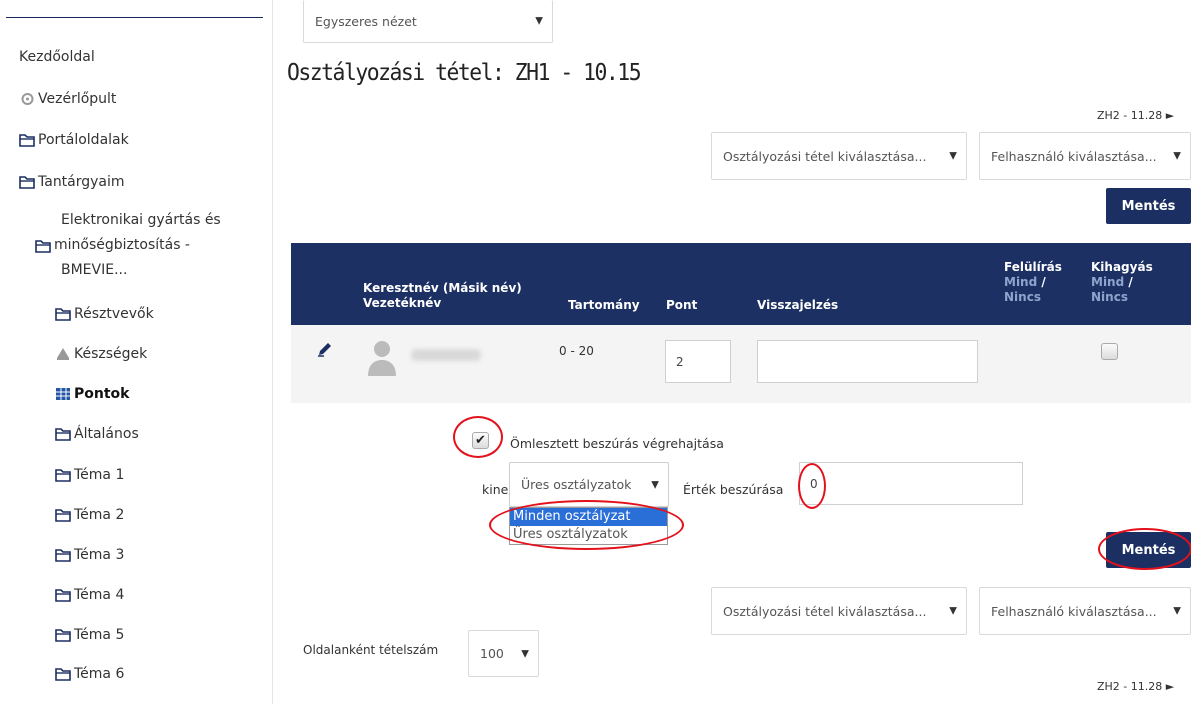  I want to click on sidebar-item-label: Résztvevők, so click(114, 314).